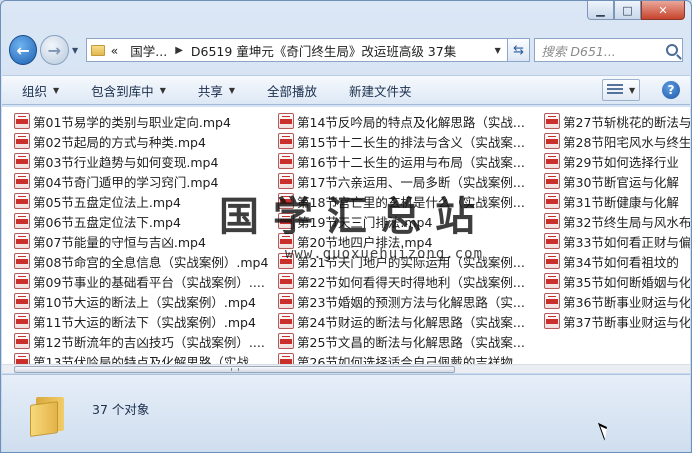 This screenshot has width=692, height=453. I want to click on file-name: 第05节五盘定位法上.mp4, so click(107, 202).